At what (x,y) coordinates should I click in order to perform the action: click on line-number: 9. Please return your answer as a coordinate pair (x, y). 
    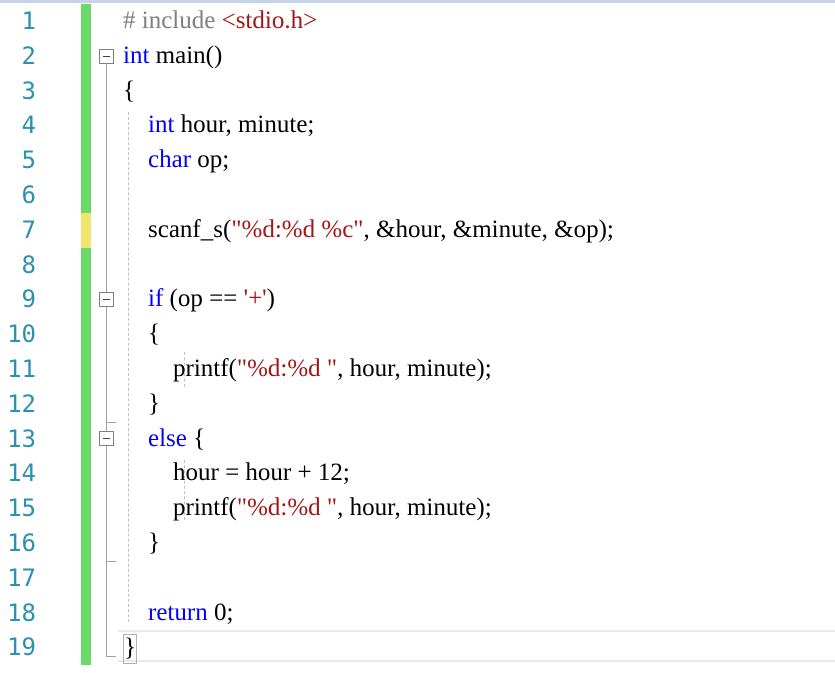
    Looking at the image, I should click on (28, 299).